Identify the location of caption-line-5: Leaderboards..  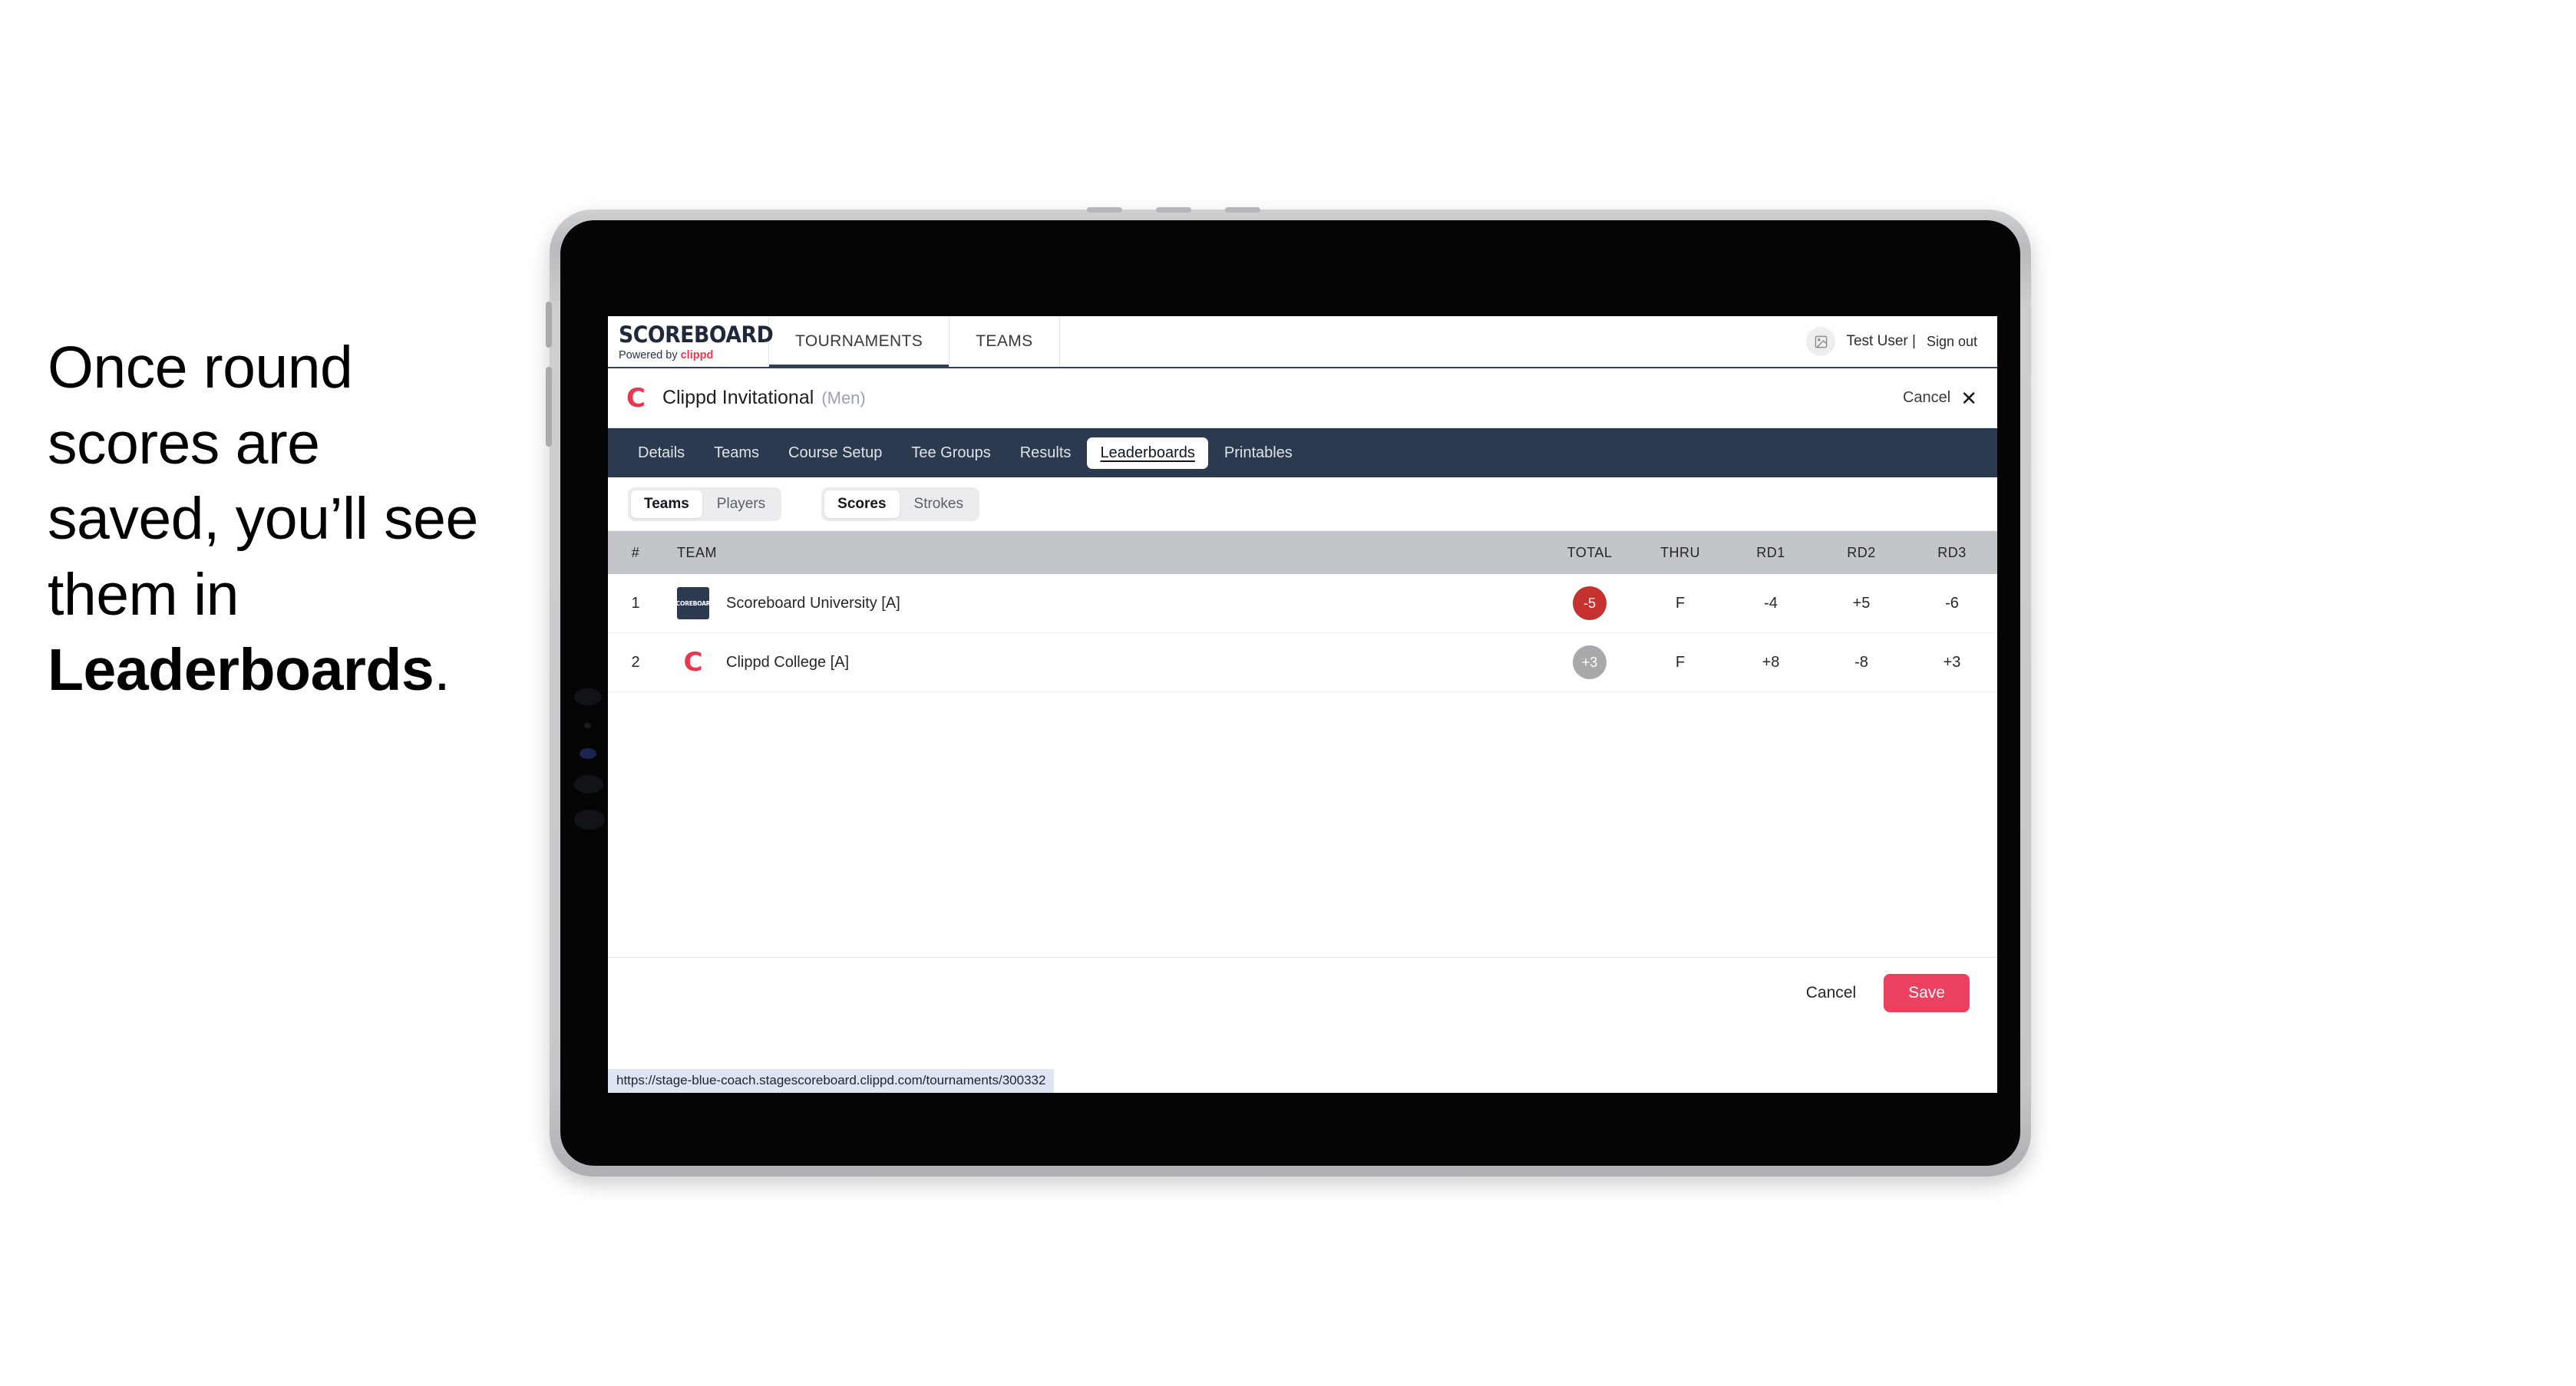
(293, 670).